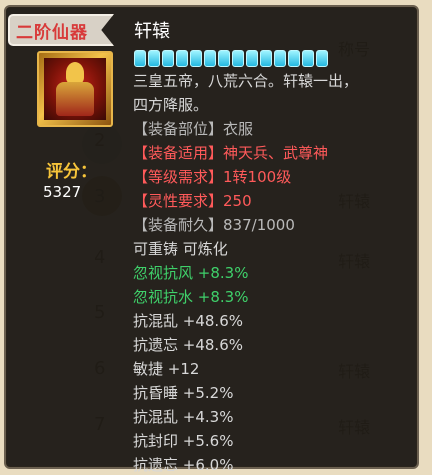 The height and width of the screenshot is (475, 432). Describe the element at coordinates (188, 321) in the screenshot. I see `stat-line: 抗混乱 +48.6%` at that location.